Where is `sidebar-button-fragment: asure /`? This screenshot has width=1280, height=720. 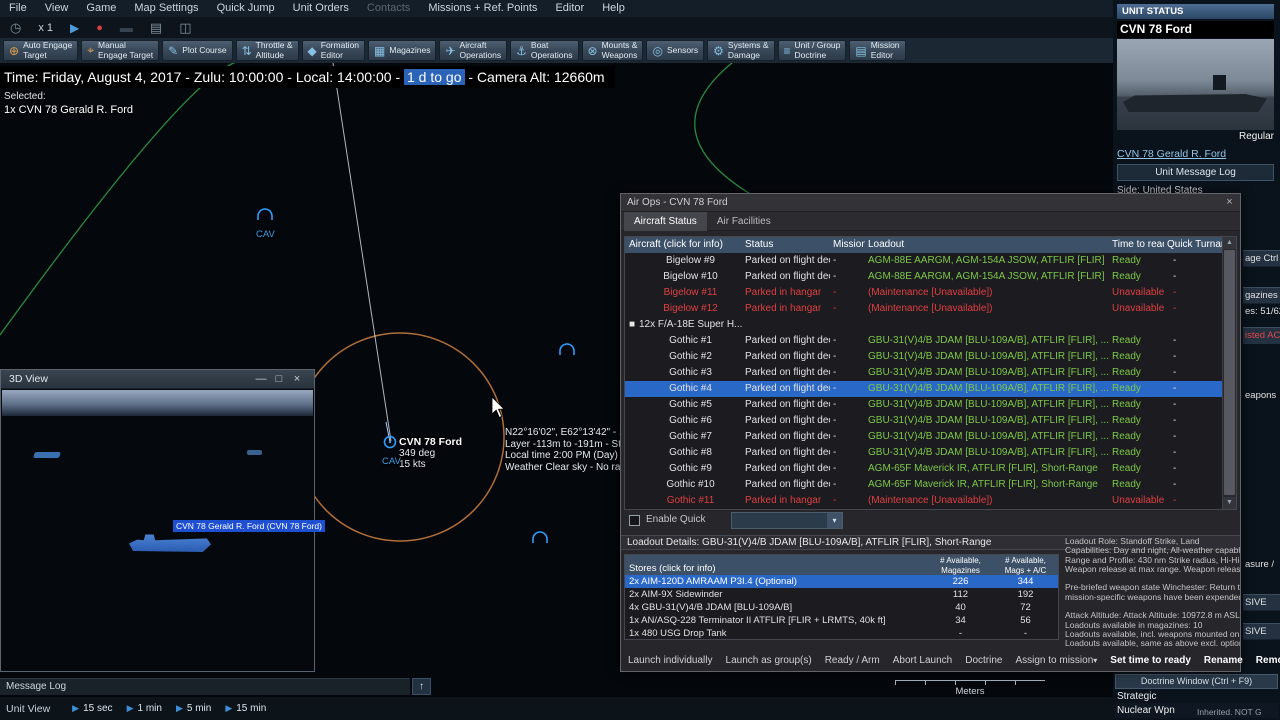
sidebar-button-fragment: asure / is located at coordinates (1261, 564).